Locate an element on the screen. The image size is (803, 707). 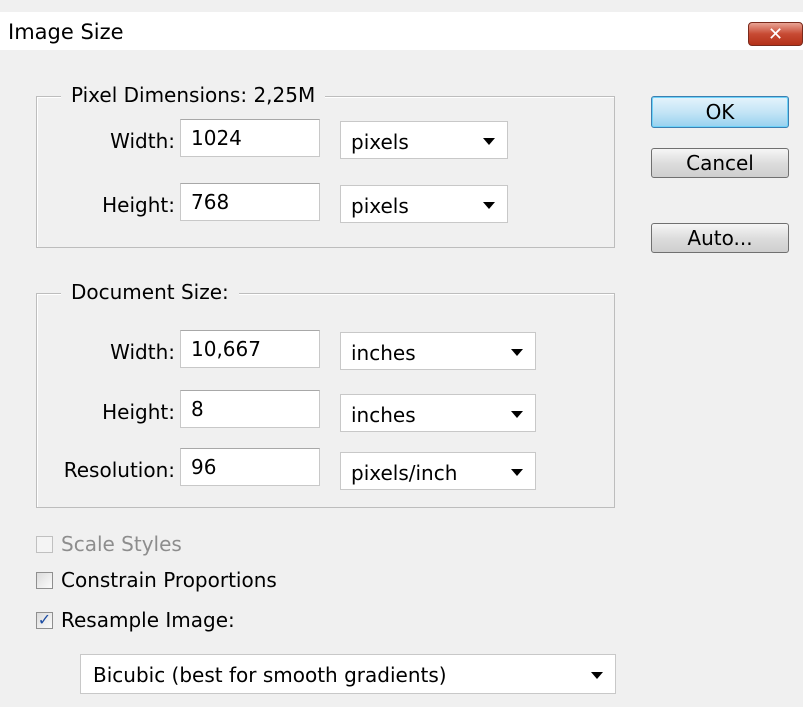
document-height-unit-value: inches is located at coordinates (383, 415).